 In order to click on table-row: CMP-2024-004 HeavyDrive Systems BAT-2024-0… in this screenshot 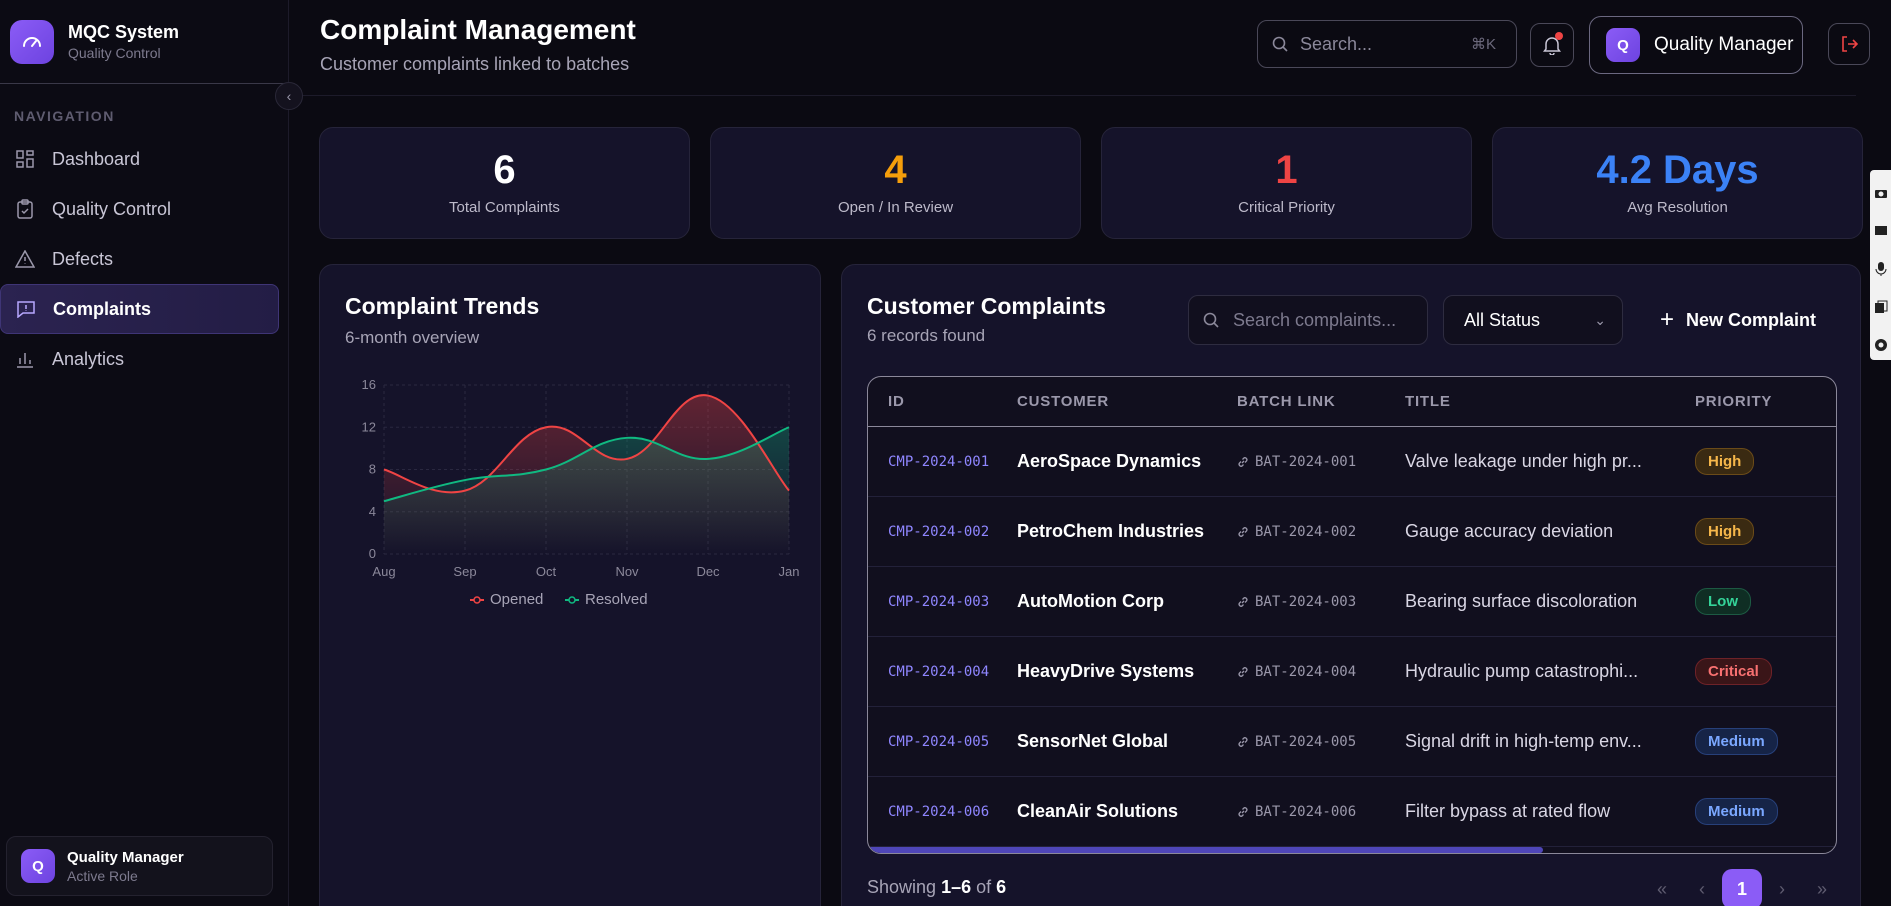, I will do `click(1352, 672)`.